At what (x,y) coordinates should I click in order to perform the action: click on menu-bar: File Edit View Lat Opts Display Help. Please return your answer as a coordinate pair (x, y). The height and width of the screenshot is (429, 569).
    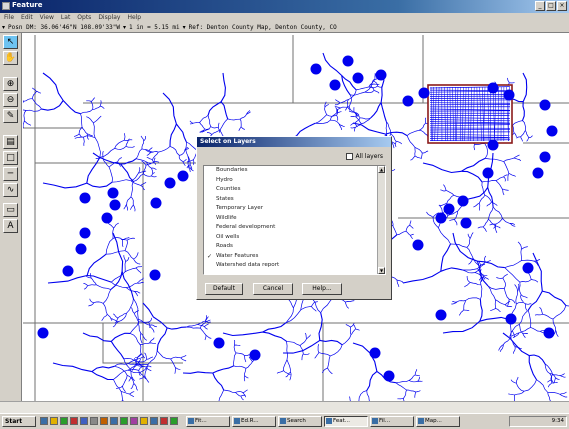
    Looking at the image, I should click on (284, 18).